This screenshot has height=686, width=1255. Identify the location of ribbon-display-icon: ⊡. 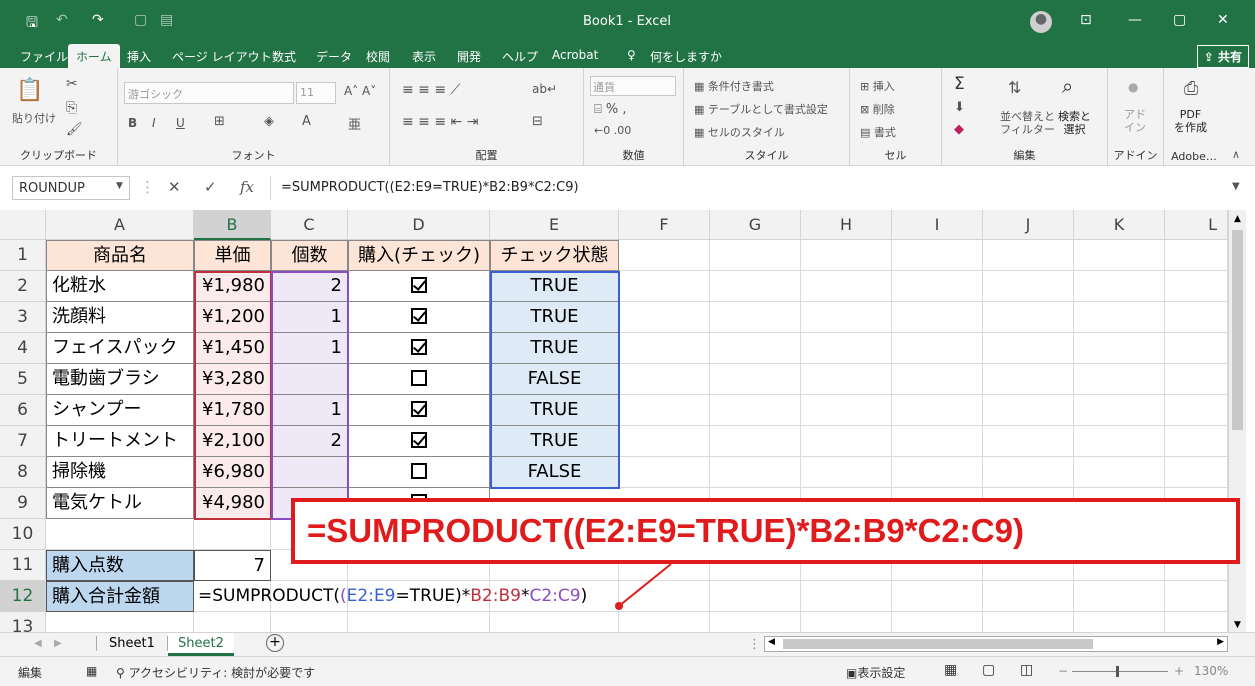
(1086, 20).